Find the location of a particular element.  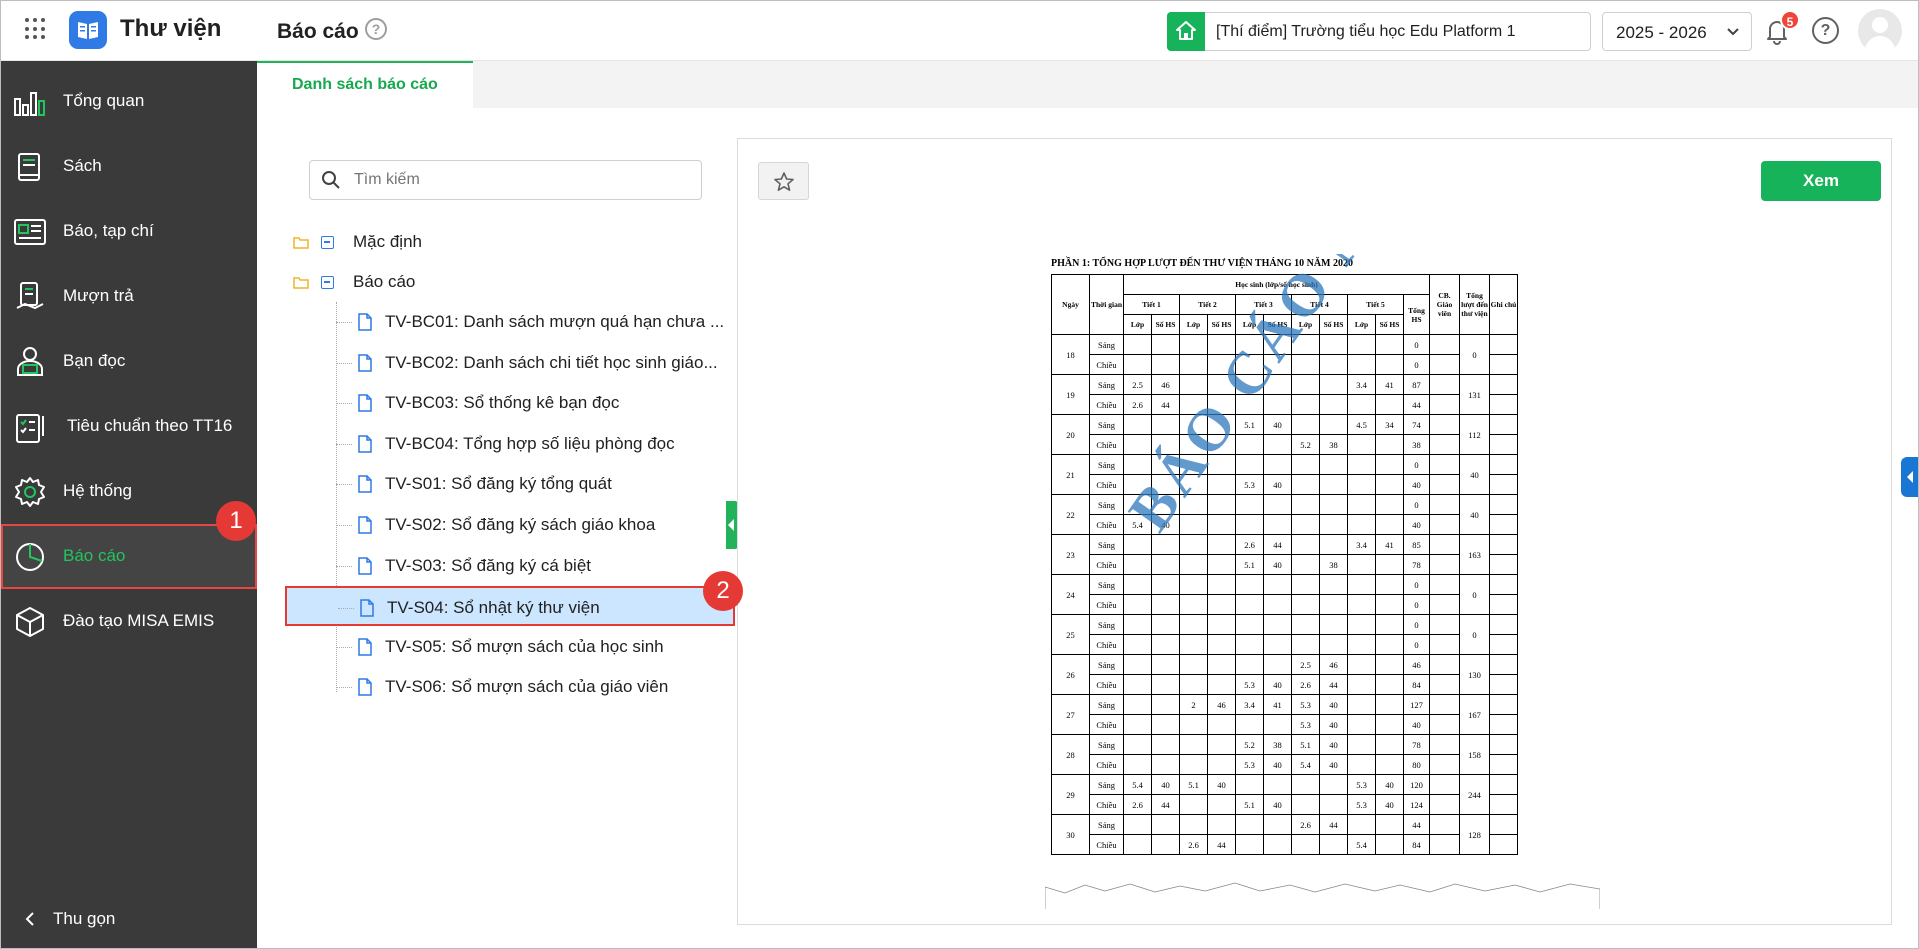

avatar-icon is located at coordinates (1880, 31).